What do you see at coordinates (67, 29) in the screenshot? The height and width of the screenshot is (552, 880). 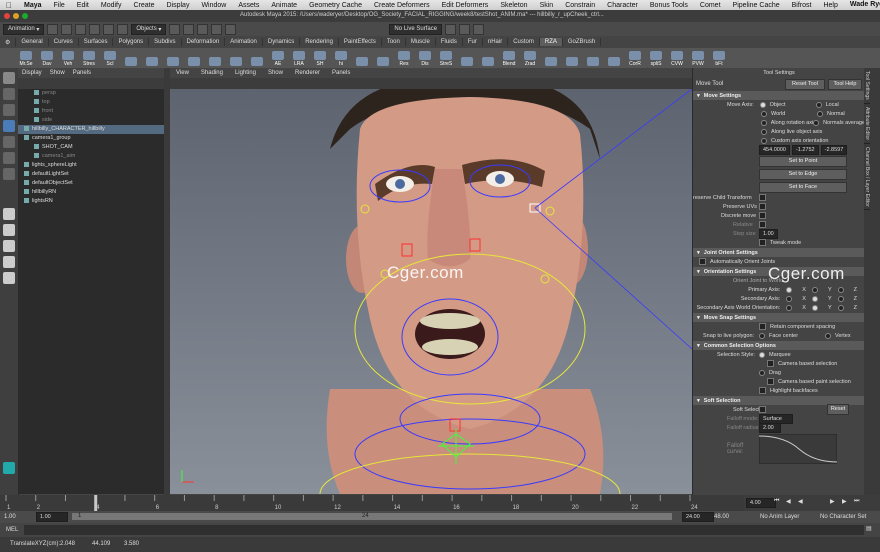 I see `open-scene-icon` at bounding box center [67, 29].